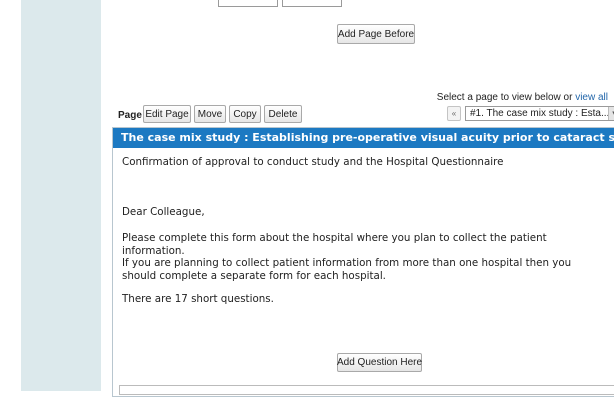  What do you see at coordinates (506, 97) in the screenshot?
I see `instruction-text: Select a page to view below or` at bounding box center [506, 97].